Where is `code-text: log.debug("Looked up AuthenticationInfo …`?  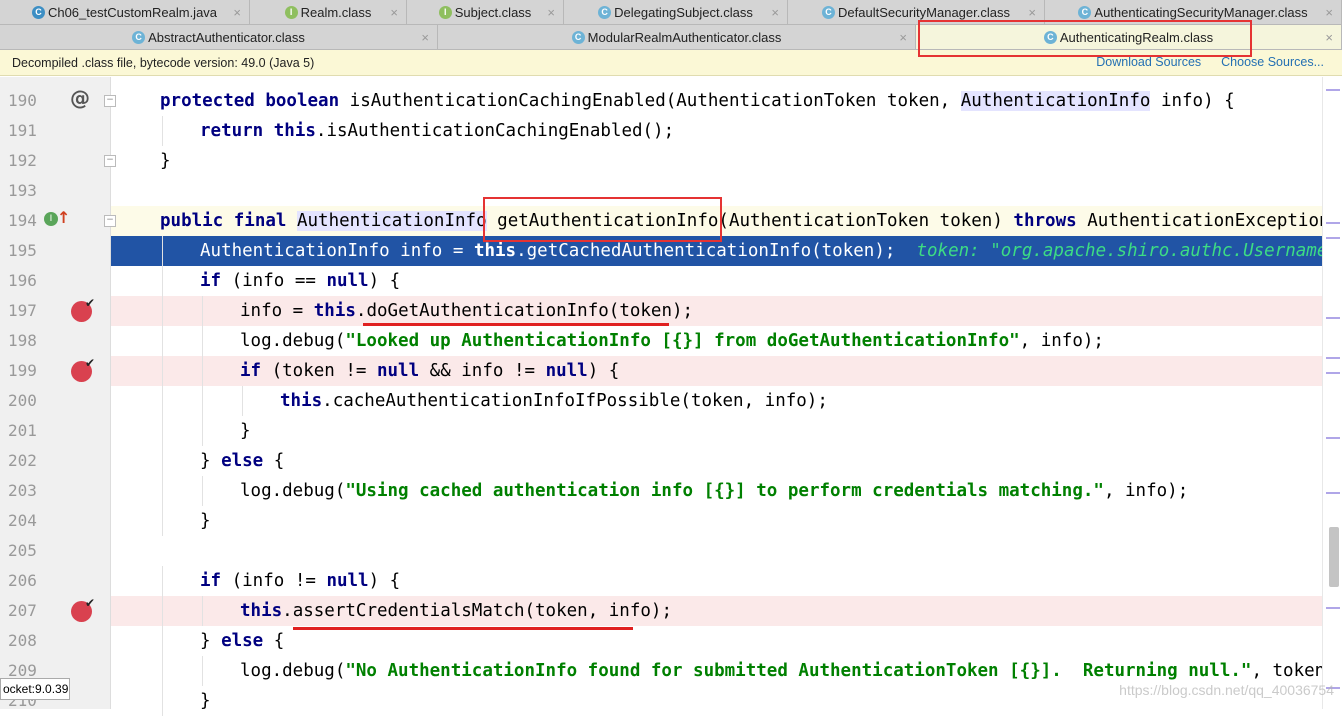 code-text: log.debug("Looked up AuthenticationInfo … is located at coordinates (716, 341).